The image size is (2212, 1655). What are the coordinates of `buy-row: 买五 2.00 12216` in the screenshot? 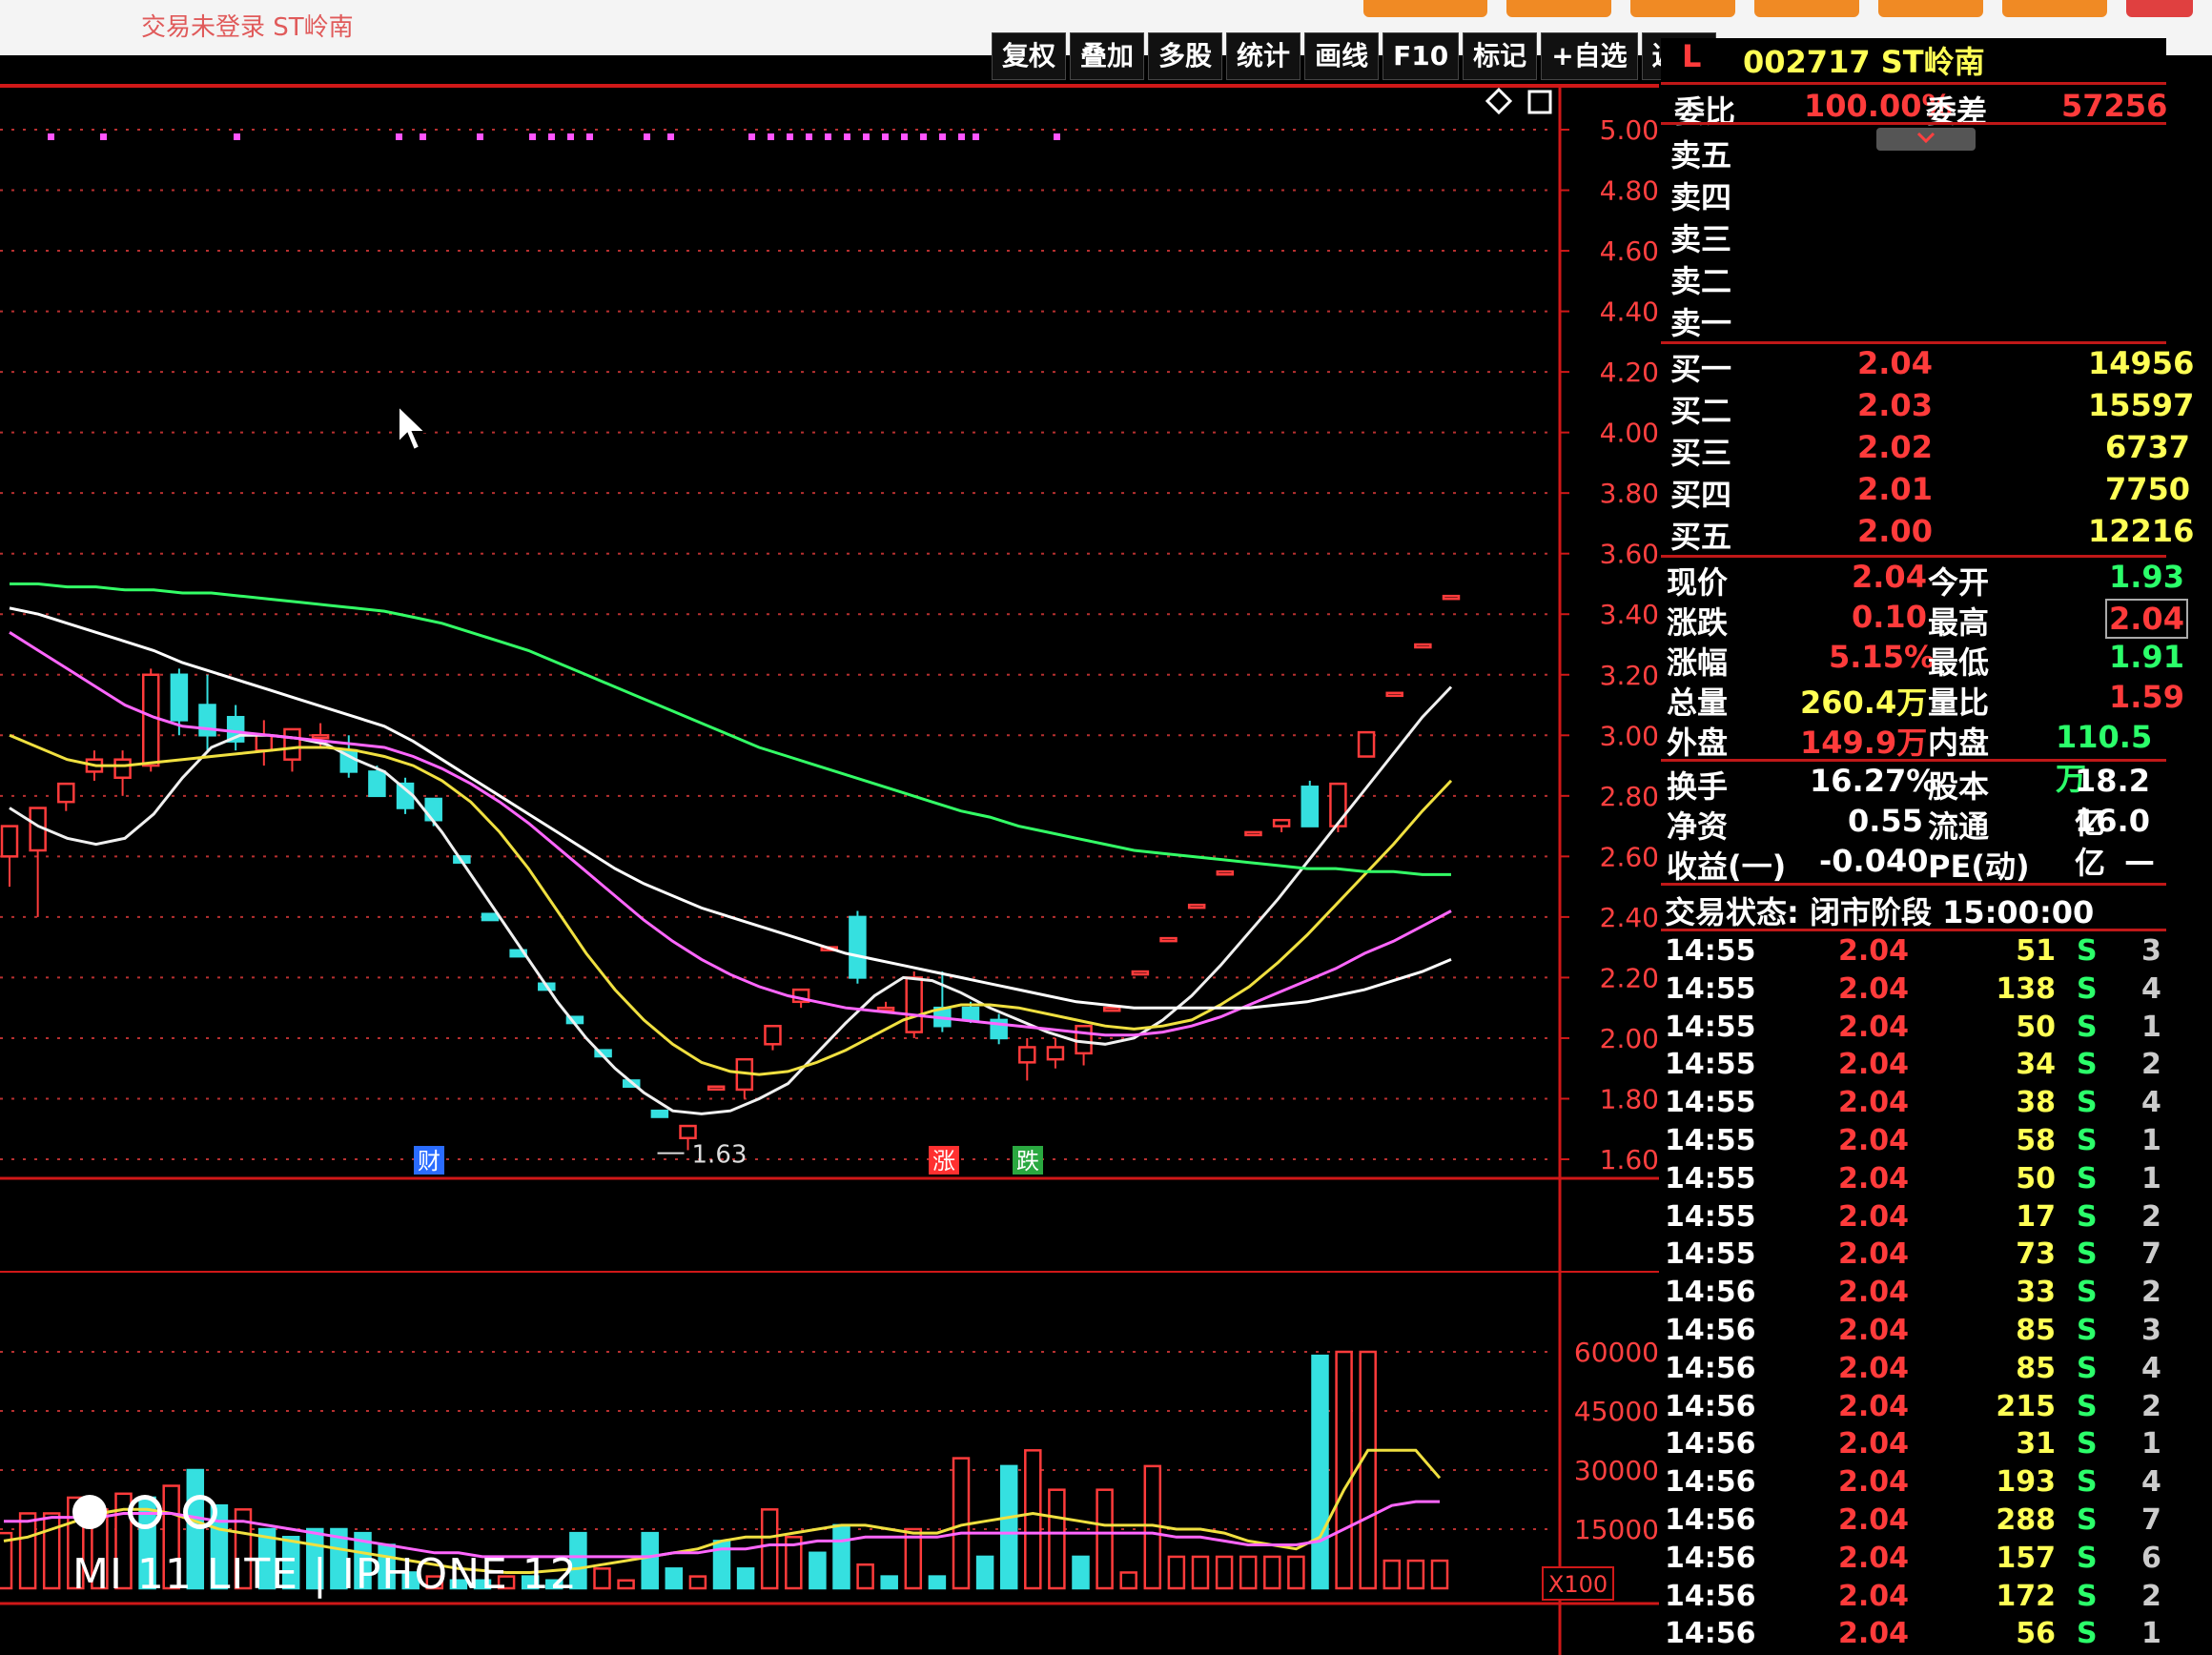 It's located at (1927, 534).